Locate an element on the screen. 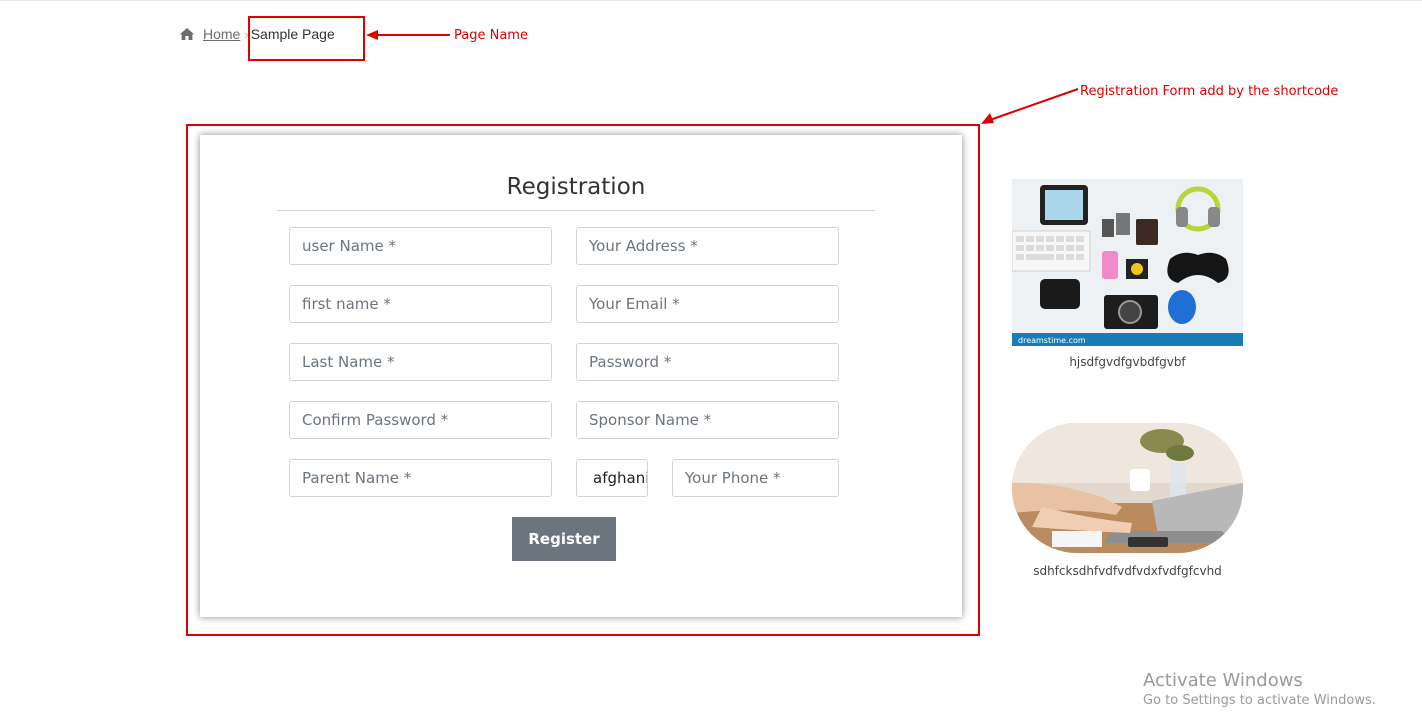 The height and width of the screenshot is (723, 1422). page-name-highlight-box is located at coordinates (306, 38).